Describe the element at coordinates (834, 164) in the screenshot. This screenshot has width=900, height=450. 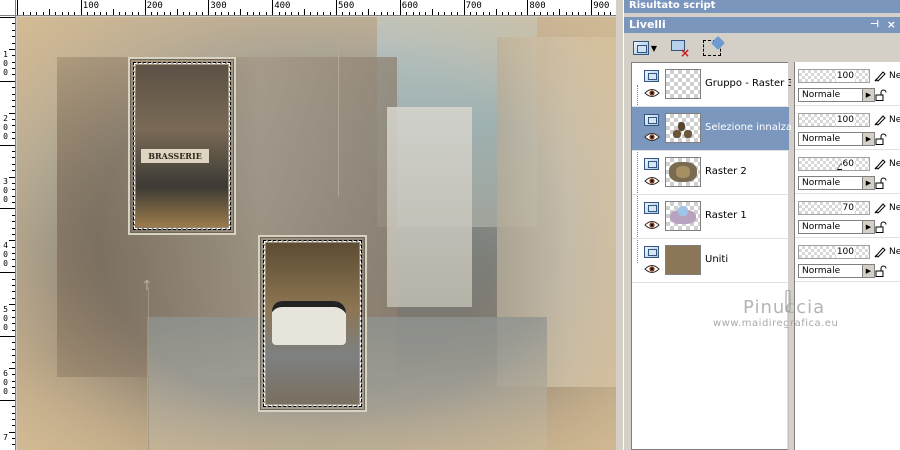
I see `opacity-slider: 60` at that location.